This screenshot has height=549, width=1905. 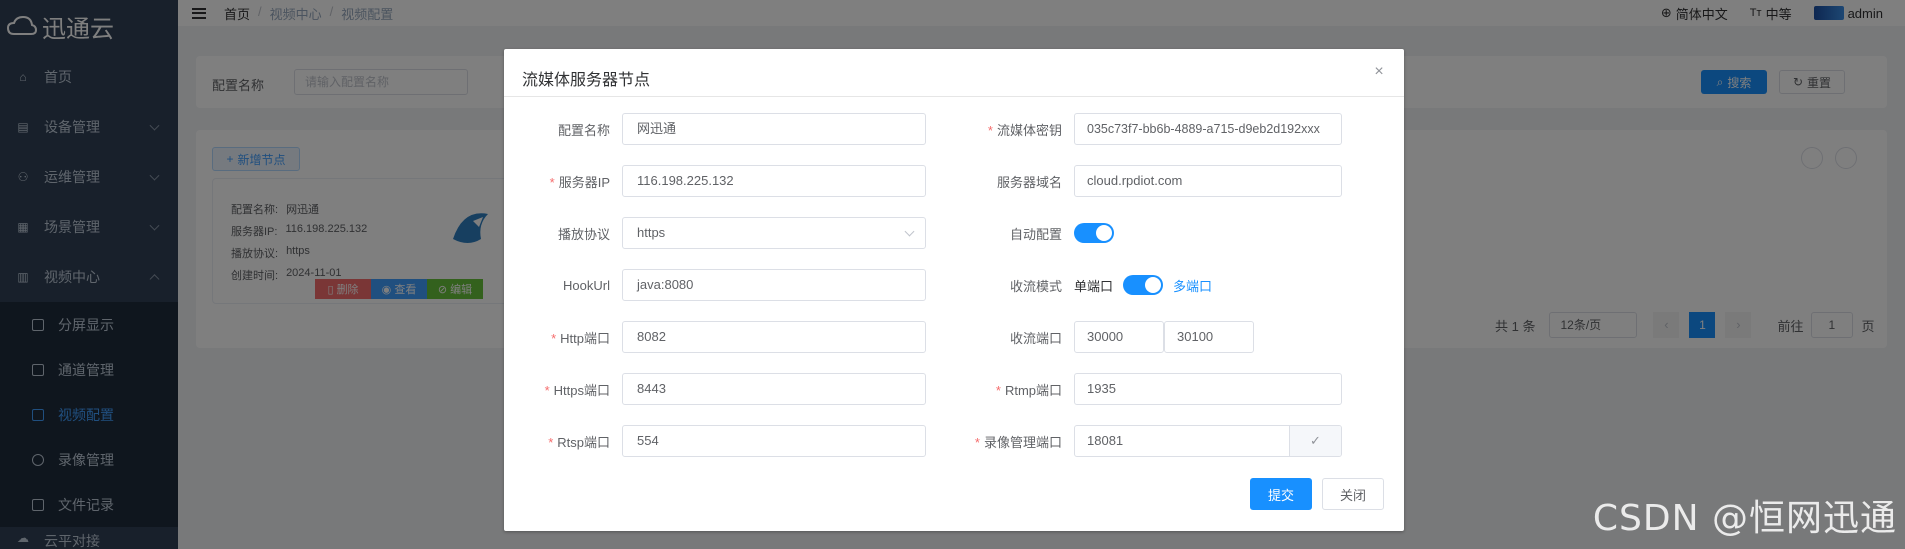 I want to click on protocol-select: https, so click(x=774, y=233).